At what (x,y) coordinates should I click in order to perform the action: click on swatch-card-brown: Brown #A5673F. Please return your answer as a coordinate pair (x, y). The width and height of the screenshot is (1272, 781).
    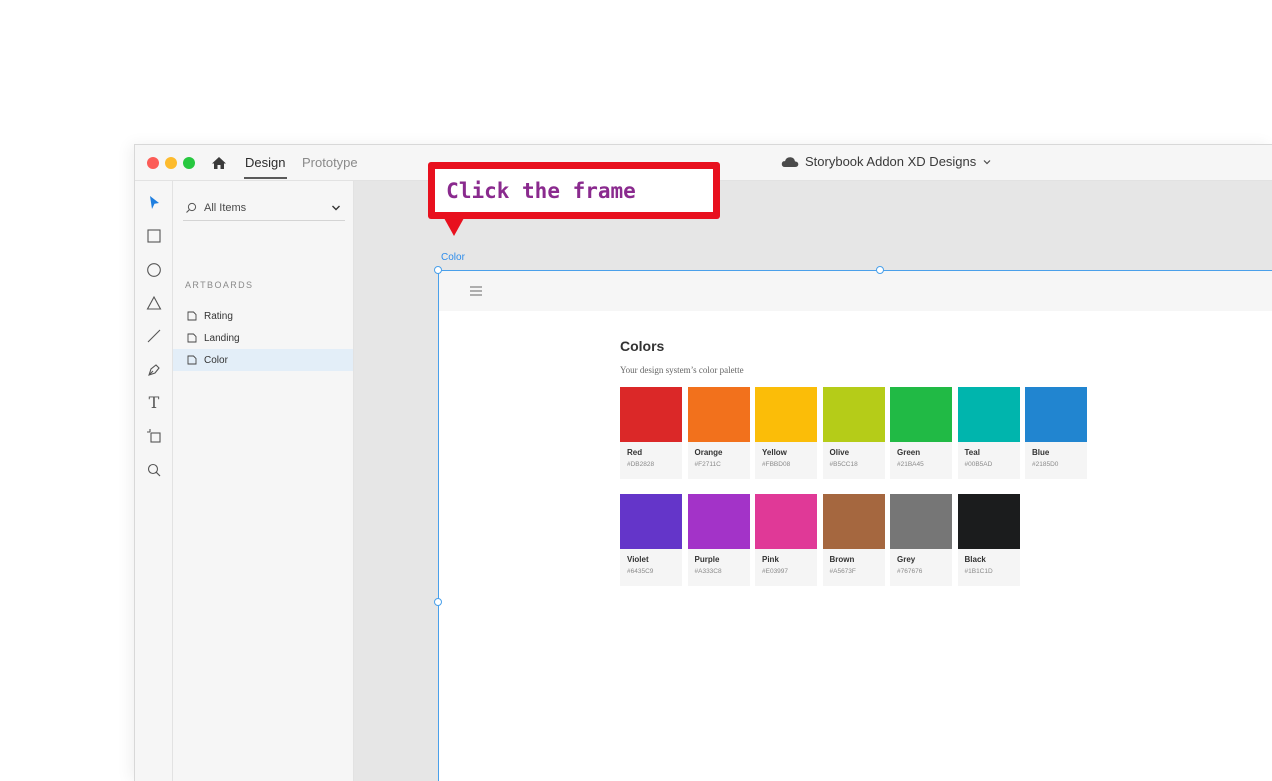
    Looking at the image, I should click on (853, 539).